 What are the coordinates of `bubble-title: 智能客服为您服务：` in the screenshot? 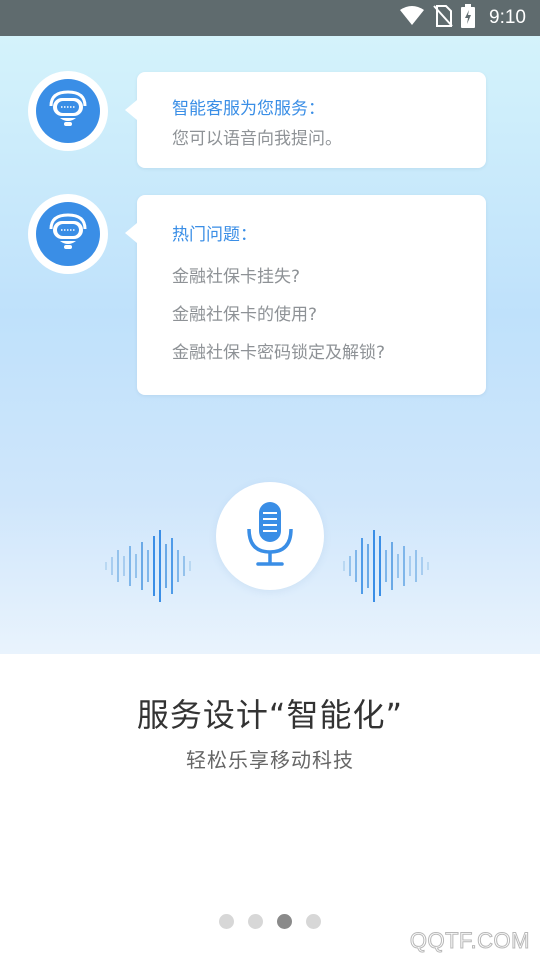 It's located at (248, 109).